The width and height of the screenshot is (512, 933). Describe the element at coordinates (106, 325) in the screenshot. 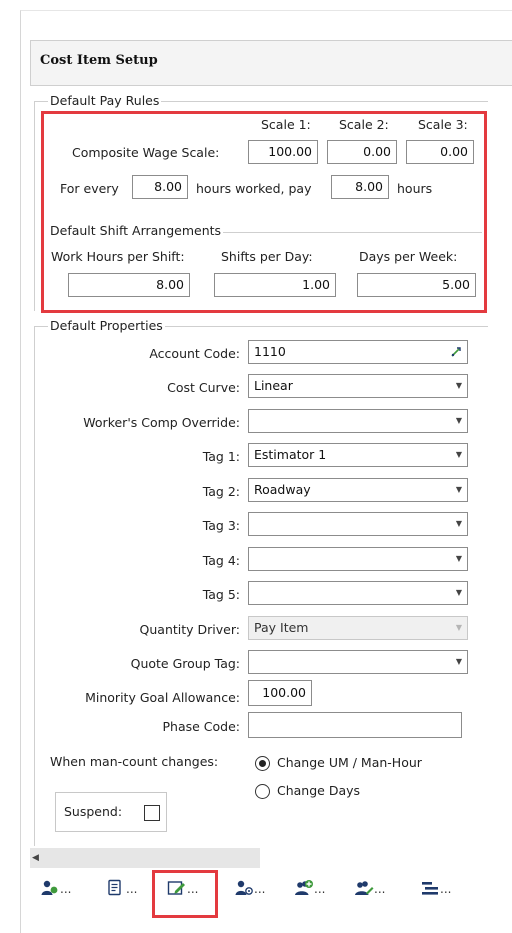

I see `properties-group-label: Default Properties` at that location.